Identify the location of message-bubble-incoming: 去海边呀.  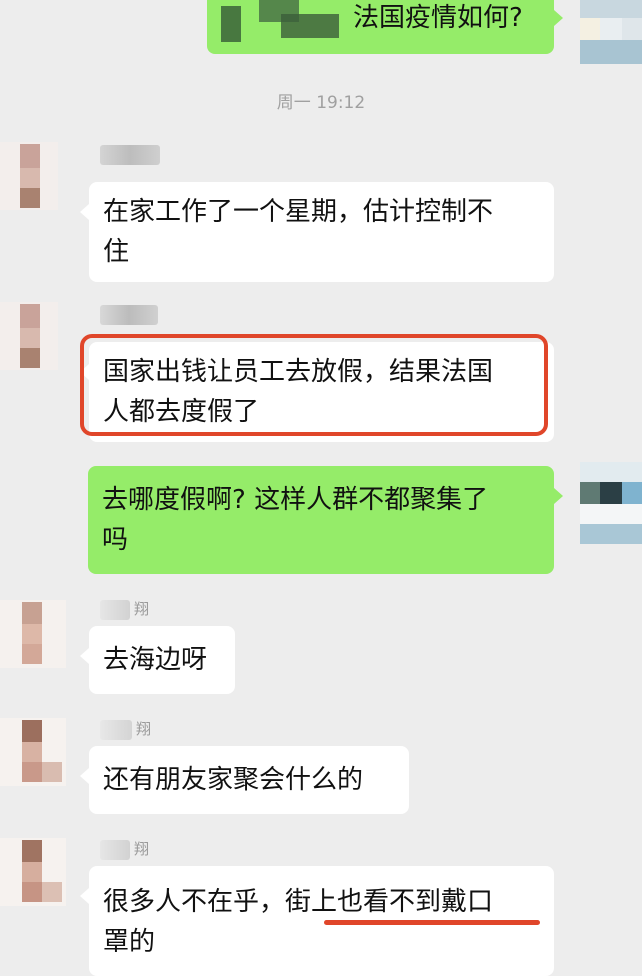
(157, 660).